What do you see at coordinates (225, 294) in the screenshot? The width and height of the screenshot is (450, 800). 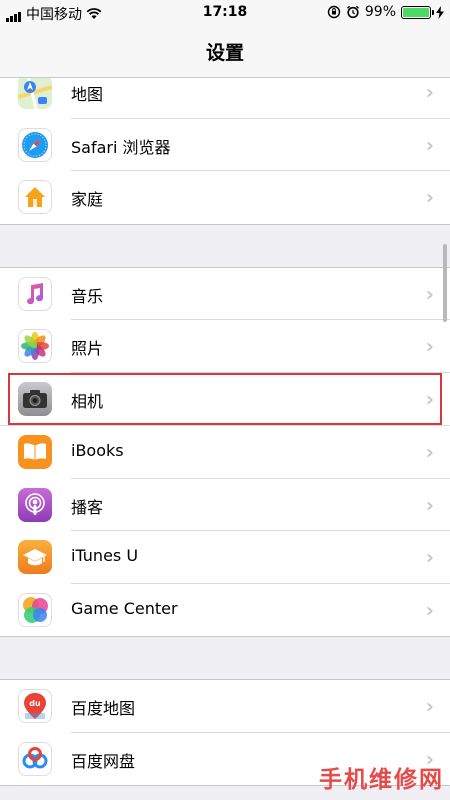 I see `settings-row-music: 音乐 ›` at bounding box center [225, 294].